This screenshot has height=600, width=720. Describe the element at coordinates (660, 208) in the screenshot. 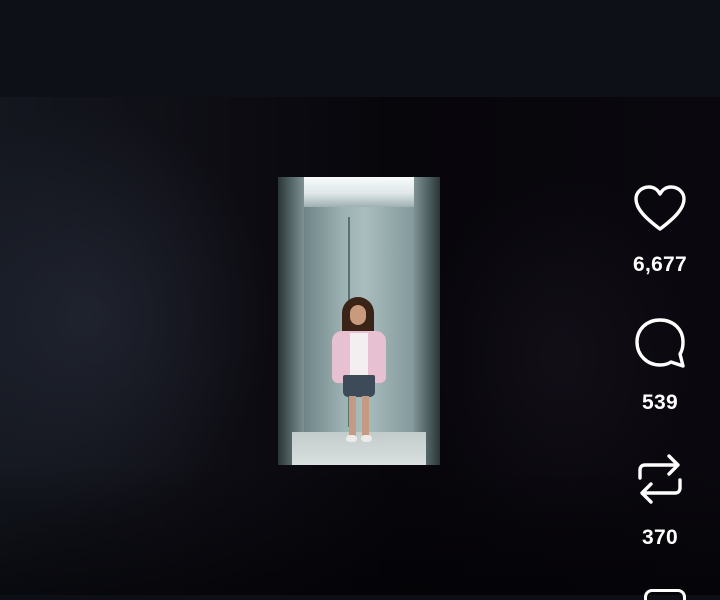

I see `heart-outline-icon` at that location.